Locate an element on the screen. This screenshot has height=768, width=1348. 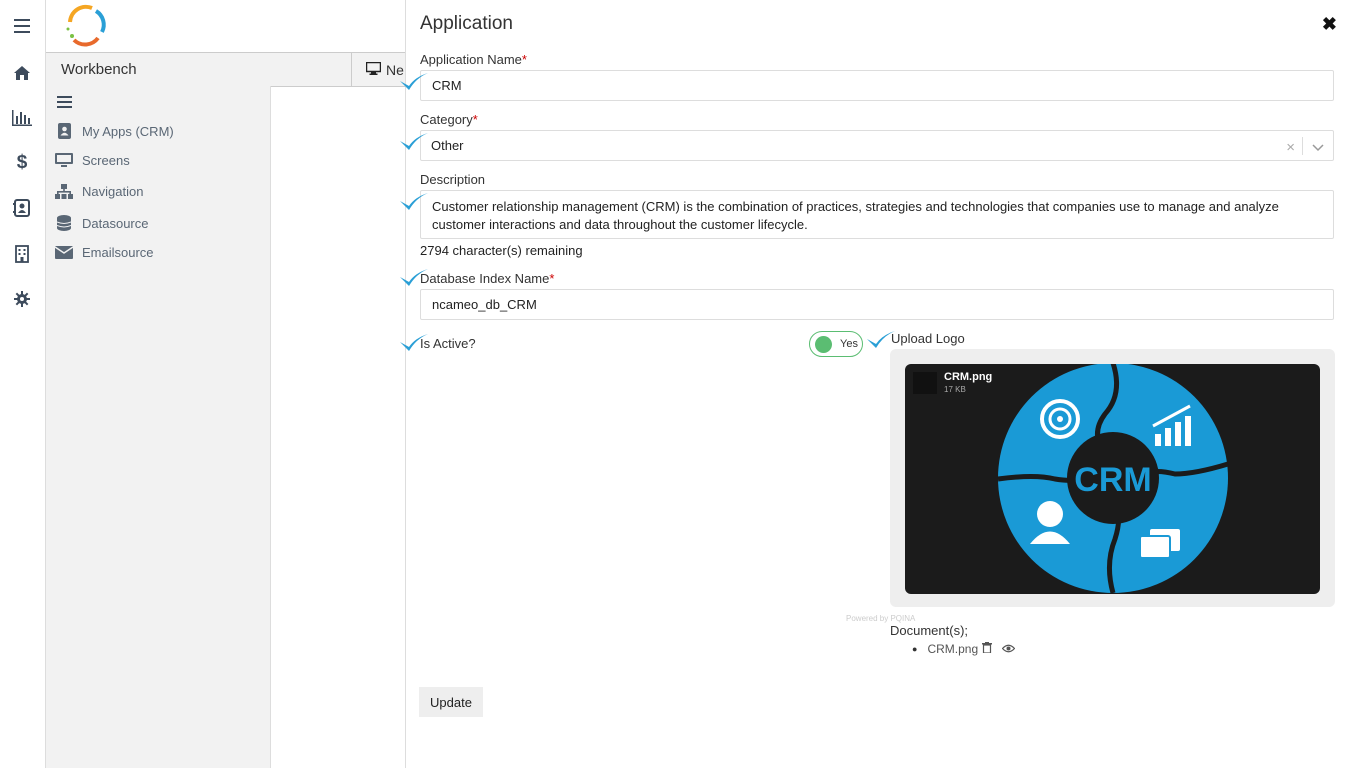
sidebar-item-label: Navigation is located at coordinates (113, 191).